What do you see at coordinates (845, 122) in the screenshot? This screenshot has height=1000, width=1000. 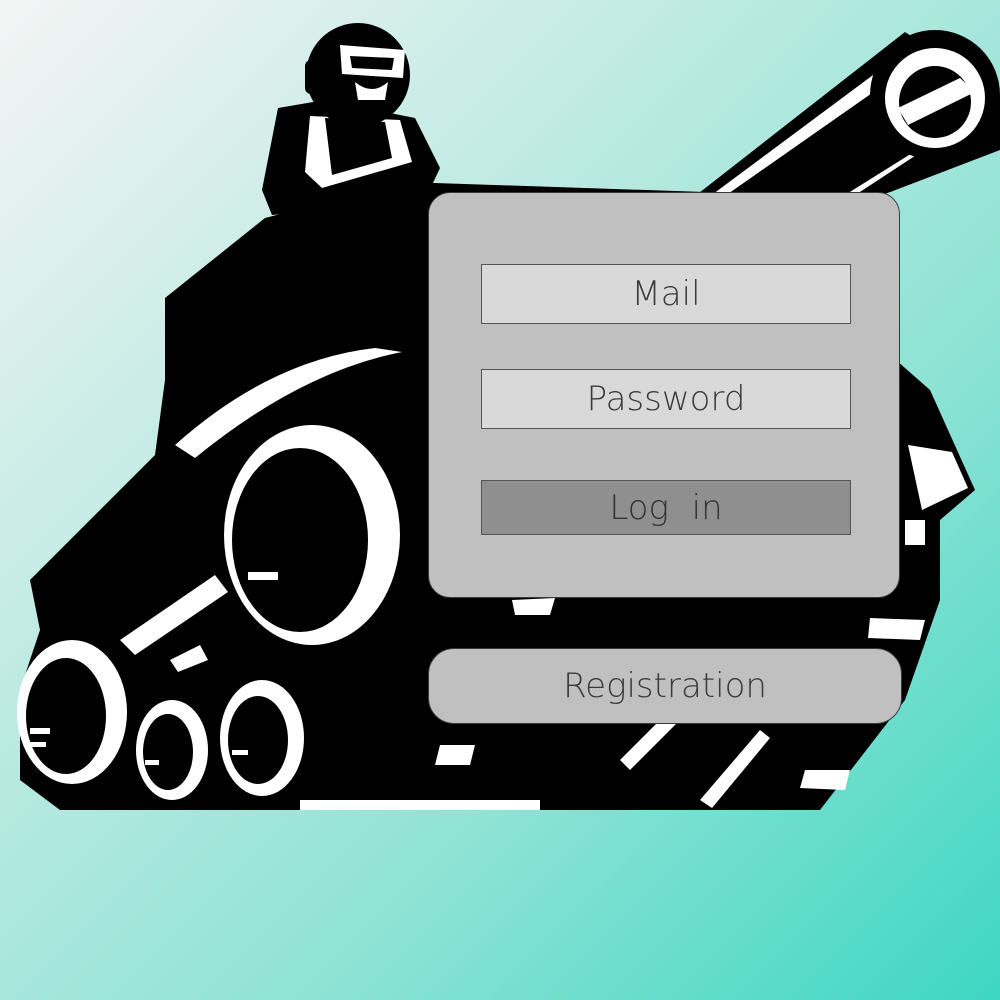 I see `tank-cannon` at bounding box center [845, 122].